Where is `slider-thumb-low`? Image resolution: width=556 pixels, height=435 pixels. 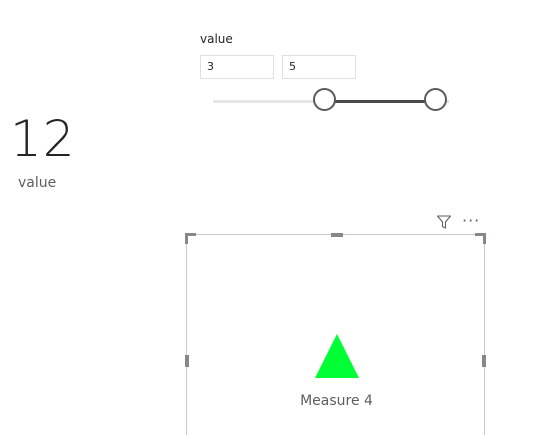 slider-thumb-low is located at coordinates (324, 99).